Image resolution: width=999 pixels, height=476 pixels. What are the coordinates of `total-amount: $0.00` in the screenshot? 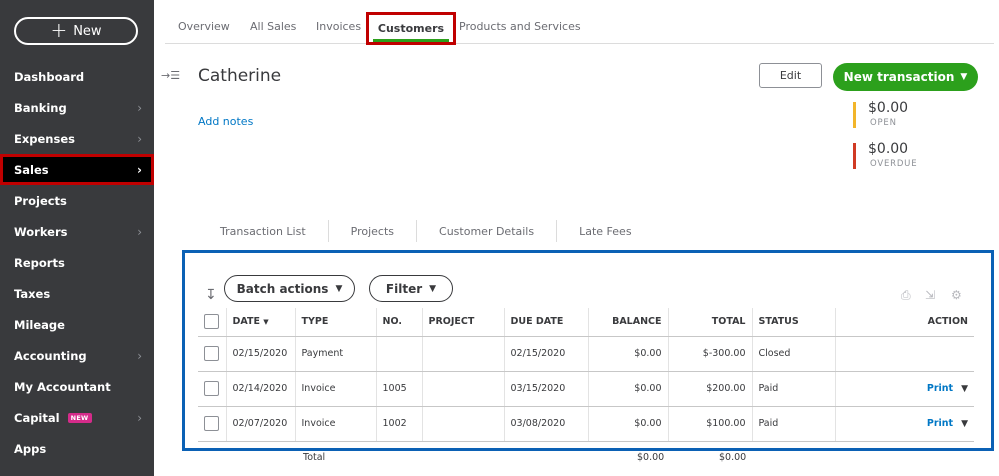 It's located at (733, 457).